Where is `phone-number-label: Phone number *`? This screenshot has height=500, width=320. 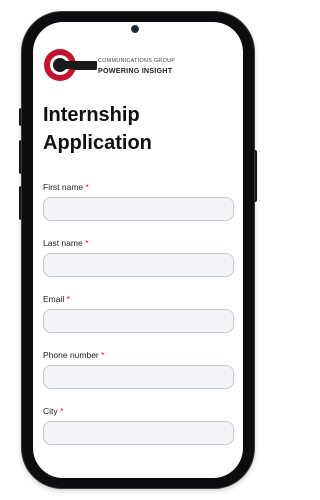 phone-number-label: Phone number * is located at coordinates (73, 355).